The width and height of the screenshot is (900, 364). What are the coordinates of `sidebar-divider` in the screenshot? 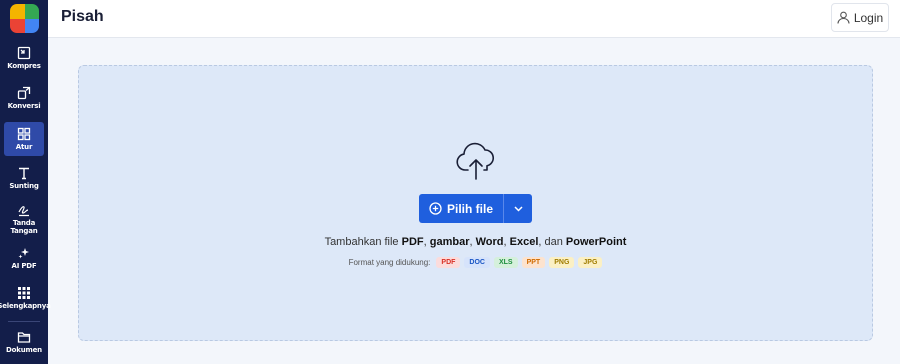 It's located at (24, 321).